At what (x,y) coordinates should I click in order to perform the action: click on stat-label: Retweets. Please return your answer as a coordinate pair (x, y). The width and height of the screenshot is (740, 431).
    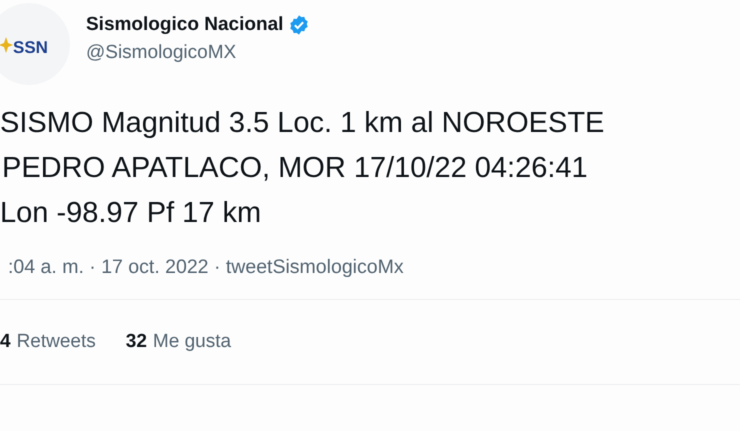
    Looking at the image, I should click on (56, 342).